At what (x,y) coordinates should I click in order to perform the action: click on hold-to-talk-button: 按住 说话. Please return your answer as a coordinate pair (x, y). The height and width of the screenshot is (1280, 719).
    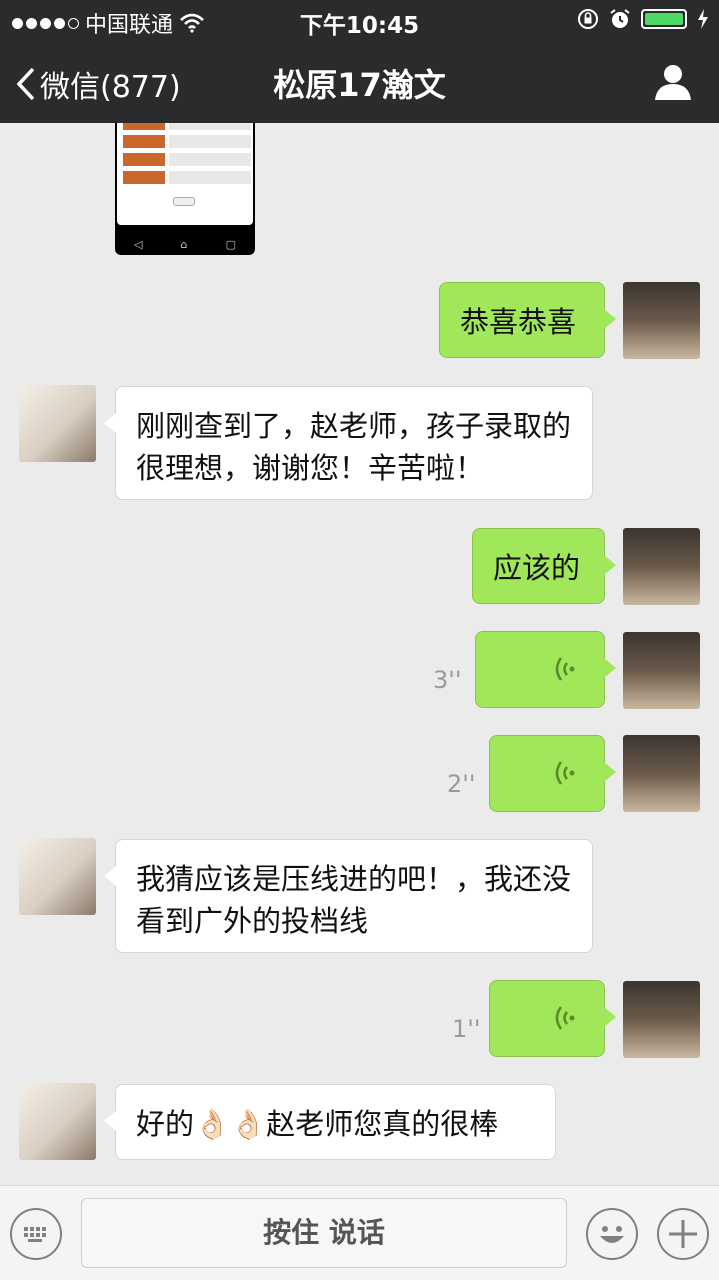
    Looking at the image, I should click on (324, 1233).